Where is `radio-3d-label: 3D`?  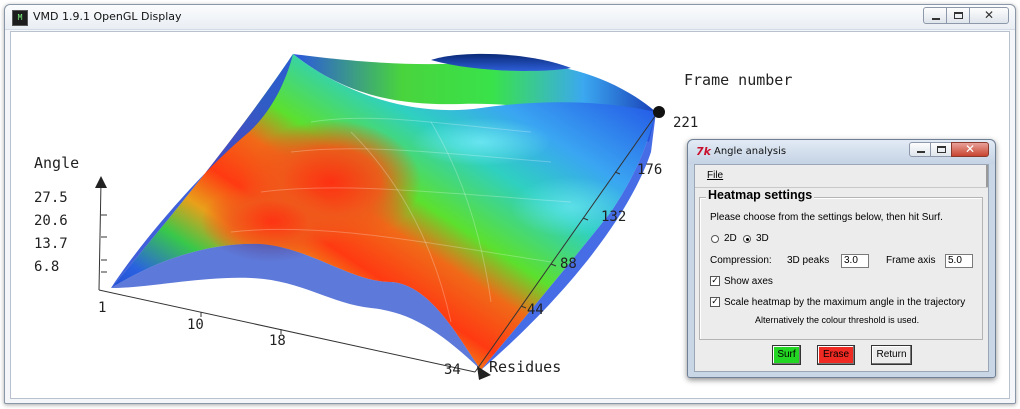
radio-3d-label: 3D is located at coordinates (762, 238).